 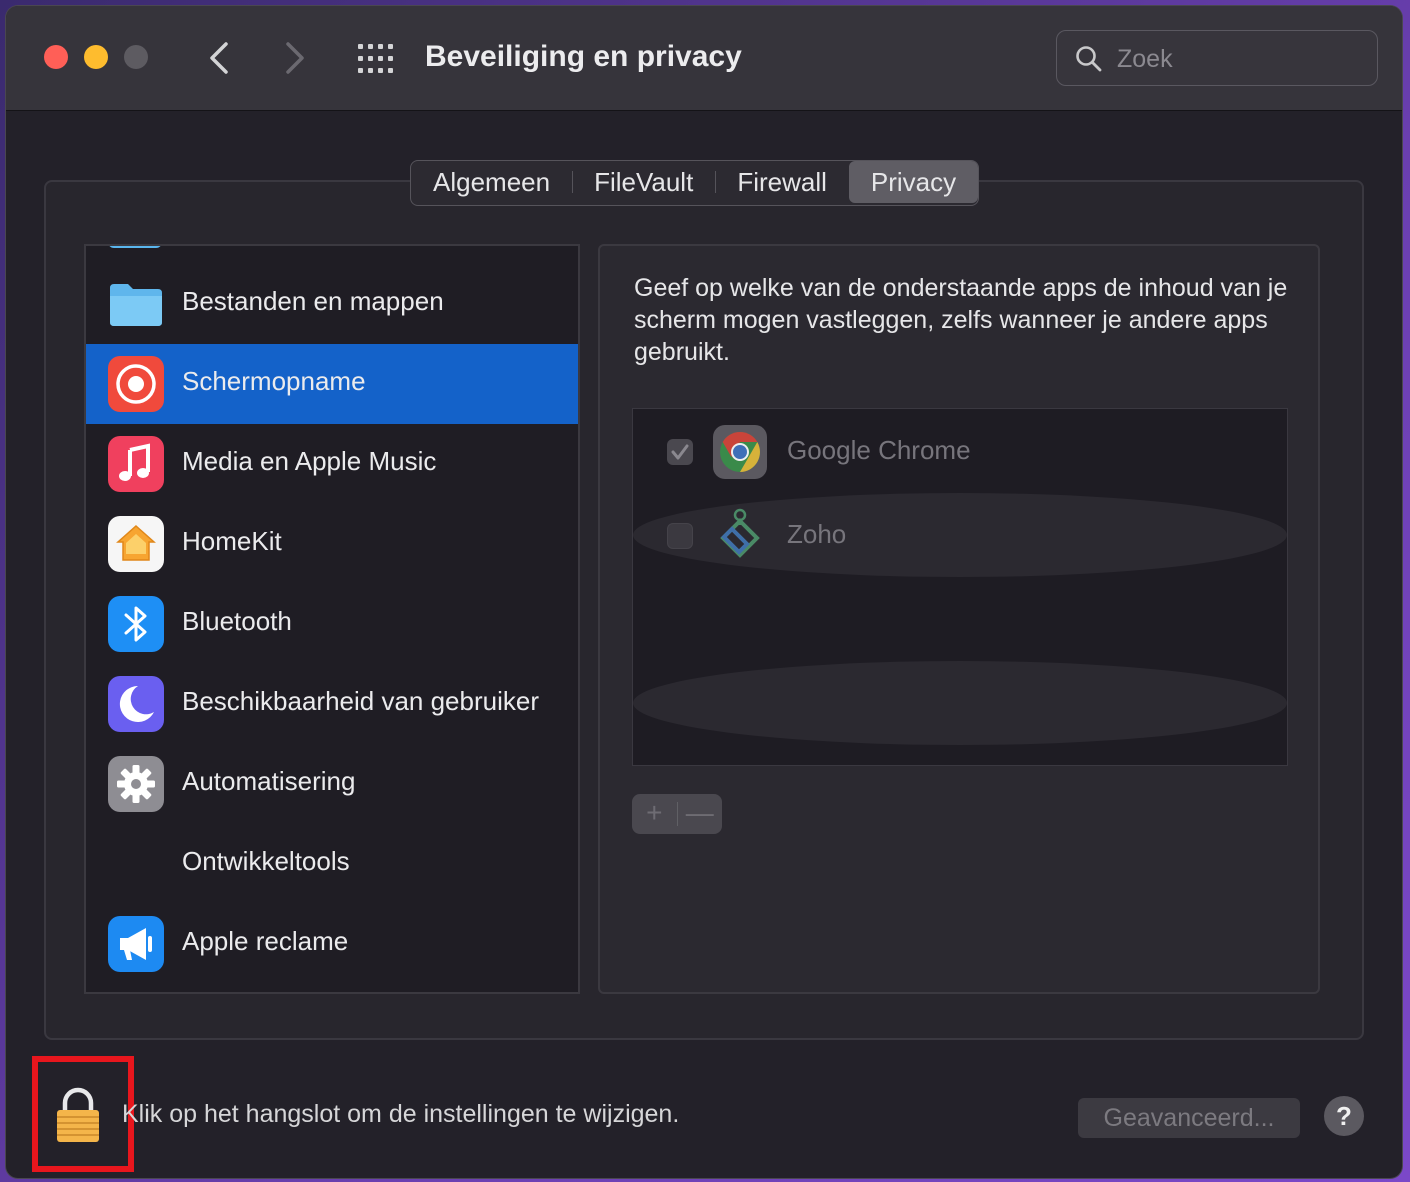 I want to click on checkmark-icon, so click(x=680, y=452).